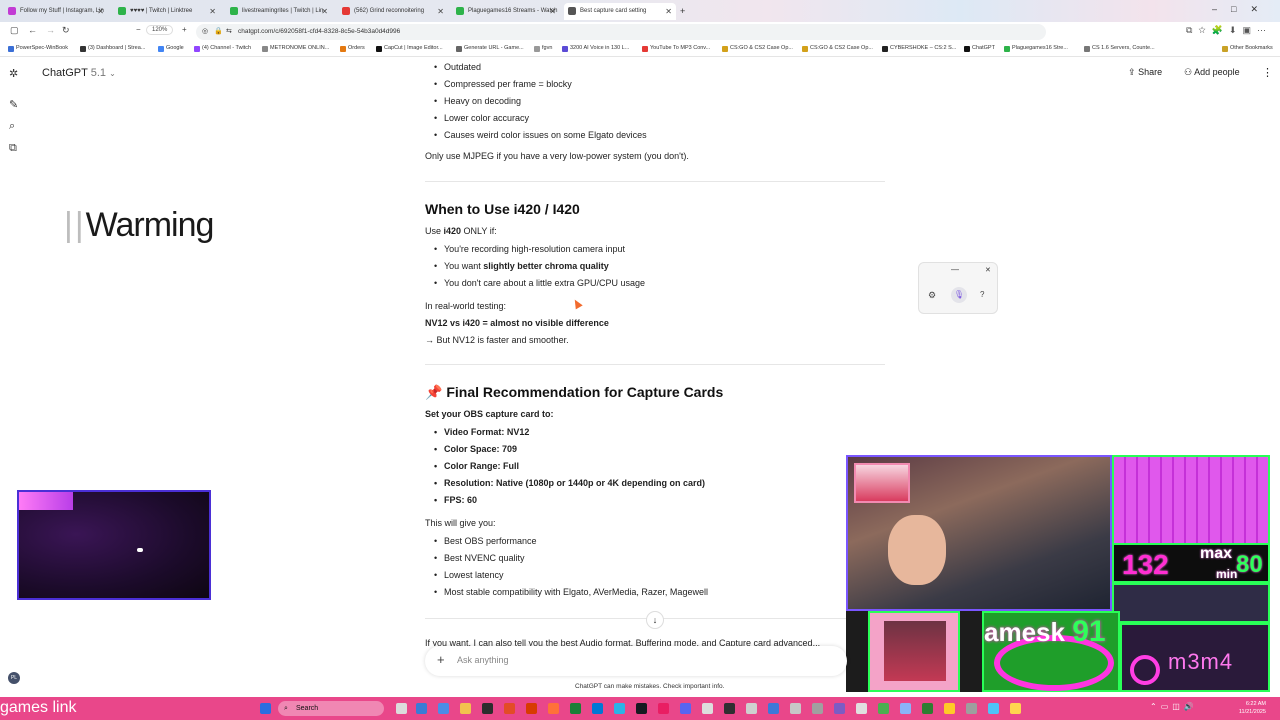 This screenshot has width=1280, height=720. Describe the element at coordinates (167, 11) in the screenshot. I see `browser-tab-1: ♥♥♥♥ | Twitch | Linktree ✕` at that location.